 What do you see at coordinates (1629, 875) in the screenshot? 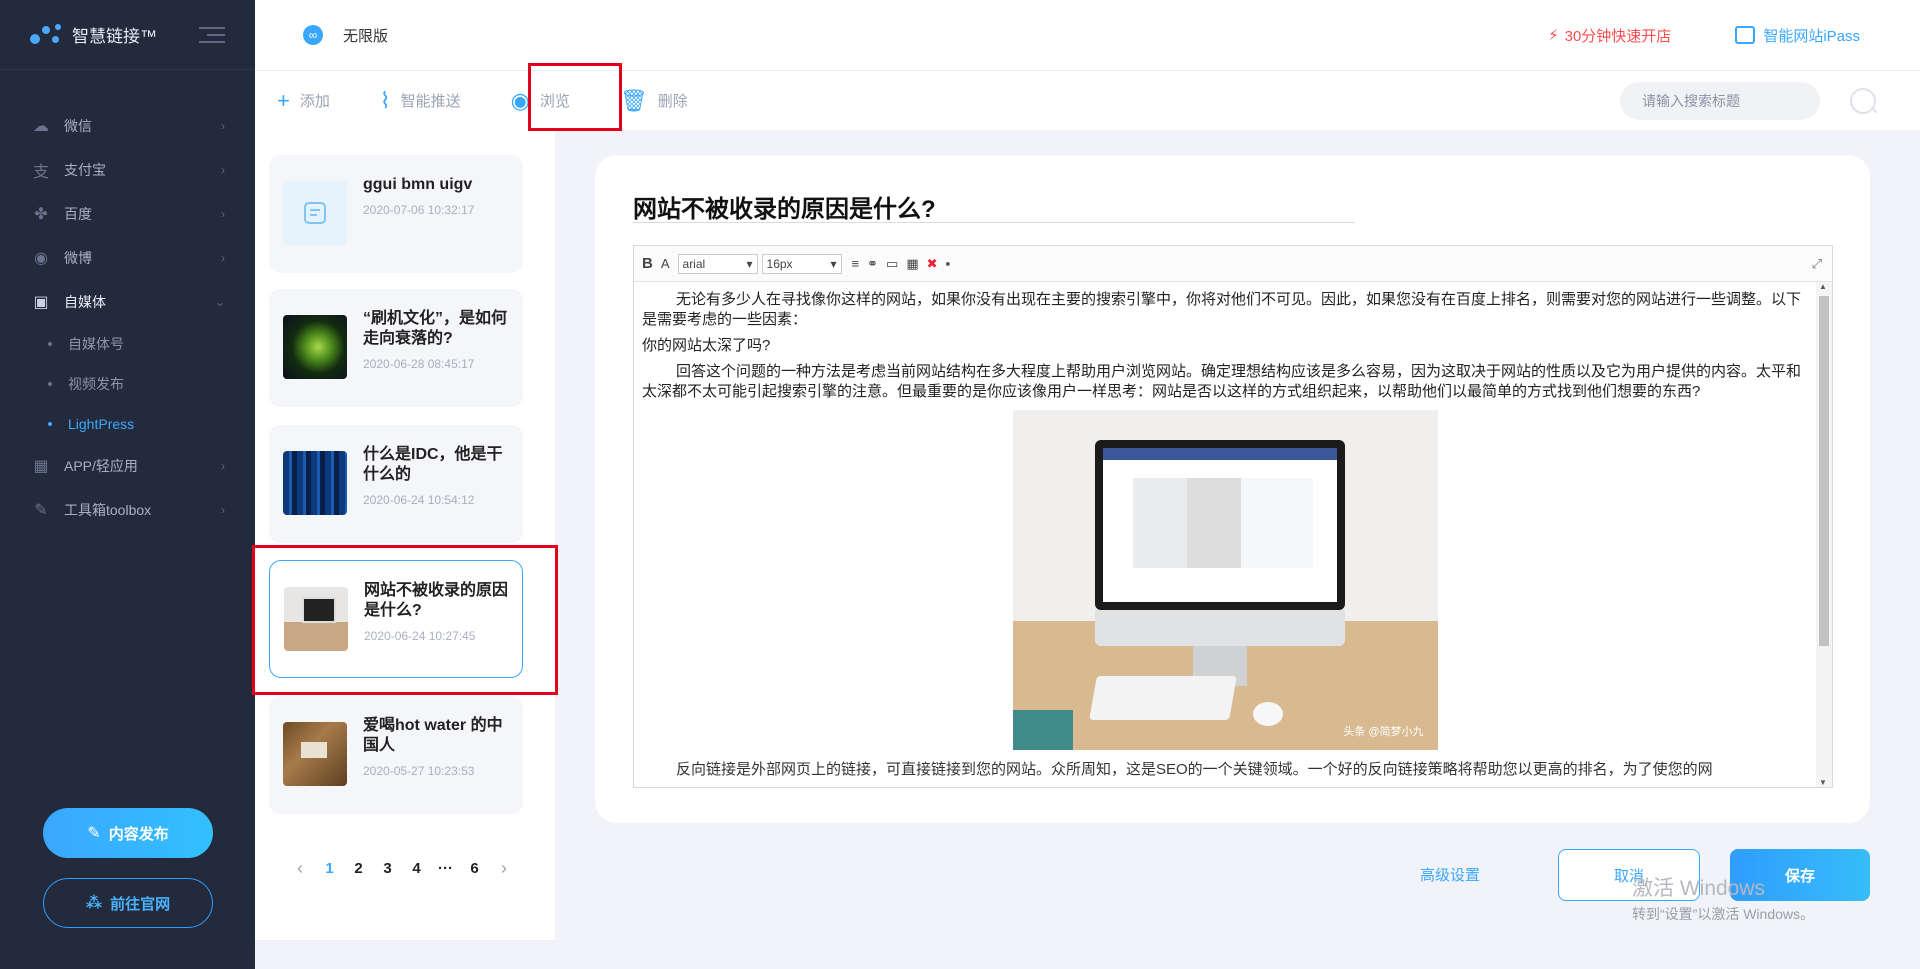
I see `cancel-button: 取消` at bounding box center [1629, 875].